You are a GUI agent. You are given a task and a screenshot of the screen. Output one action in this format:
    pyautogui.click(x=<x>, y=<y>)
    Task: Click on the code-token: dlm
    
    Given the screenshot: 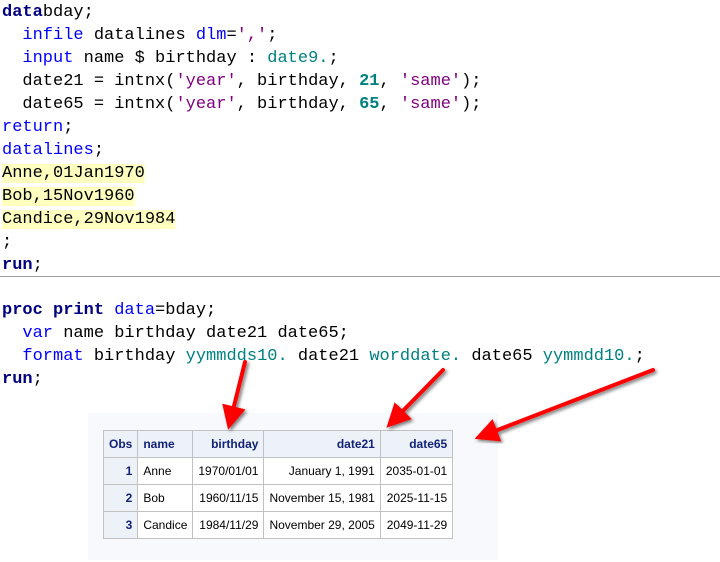 What is the action you would take?
    pyautogui.click(x=211, y=35)
    